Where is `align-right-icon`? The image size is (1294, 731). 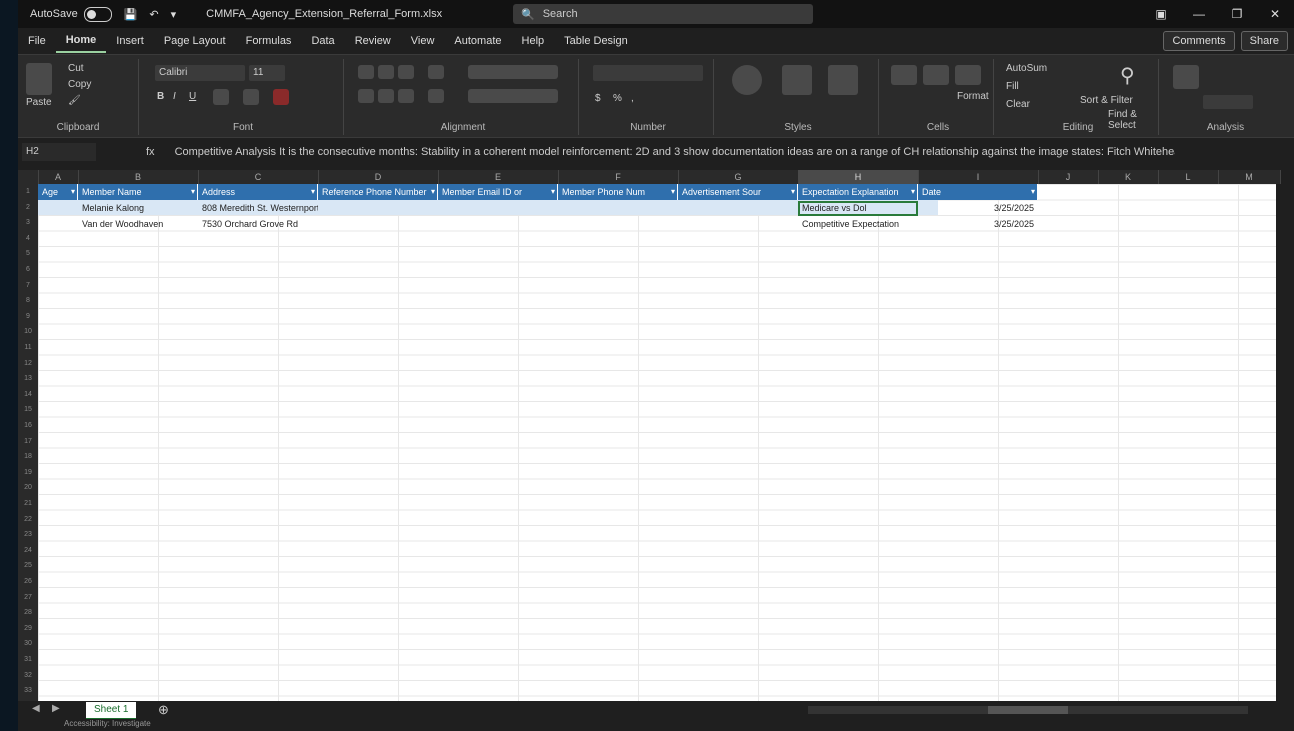 align-right-icon is located at coordinates (406, 96).